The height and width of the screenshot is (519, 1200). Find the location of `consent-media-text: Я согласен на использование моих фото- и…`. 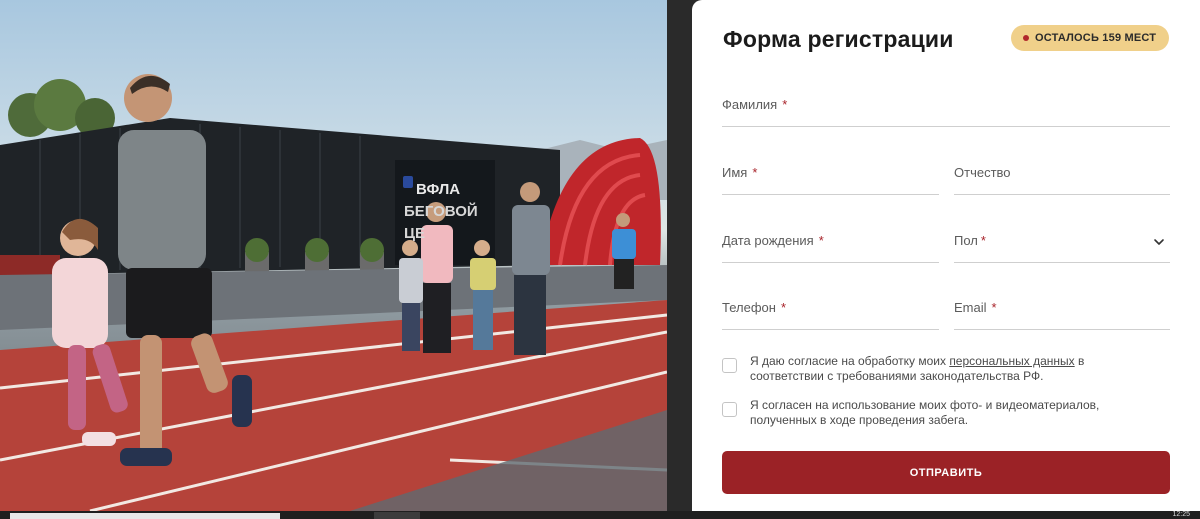

consent-media-text: Я согласен на использование моих фото- и… is located at coordinates (925, 412).